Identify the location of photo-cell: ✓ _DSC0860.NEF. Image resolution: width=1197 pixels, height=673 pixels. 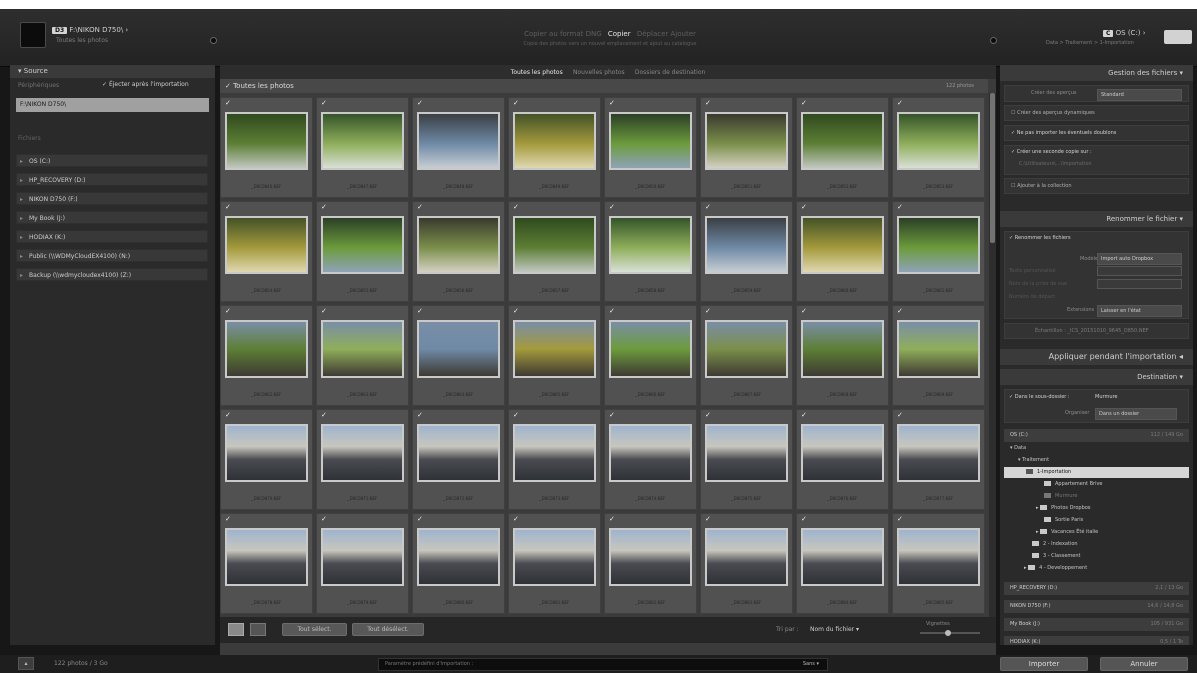
(842, 251).